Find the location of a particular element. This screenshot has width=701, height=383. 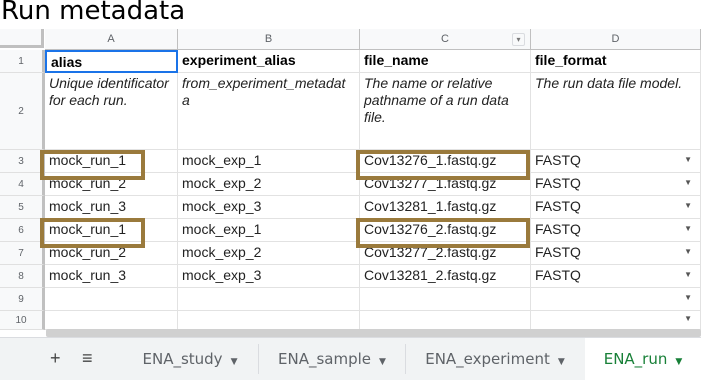

cell-b9 is located at coordinates (269, 299).